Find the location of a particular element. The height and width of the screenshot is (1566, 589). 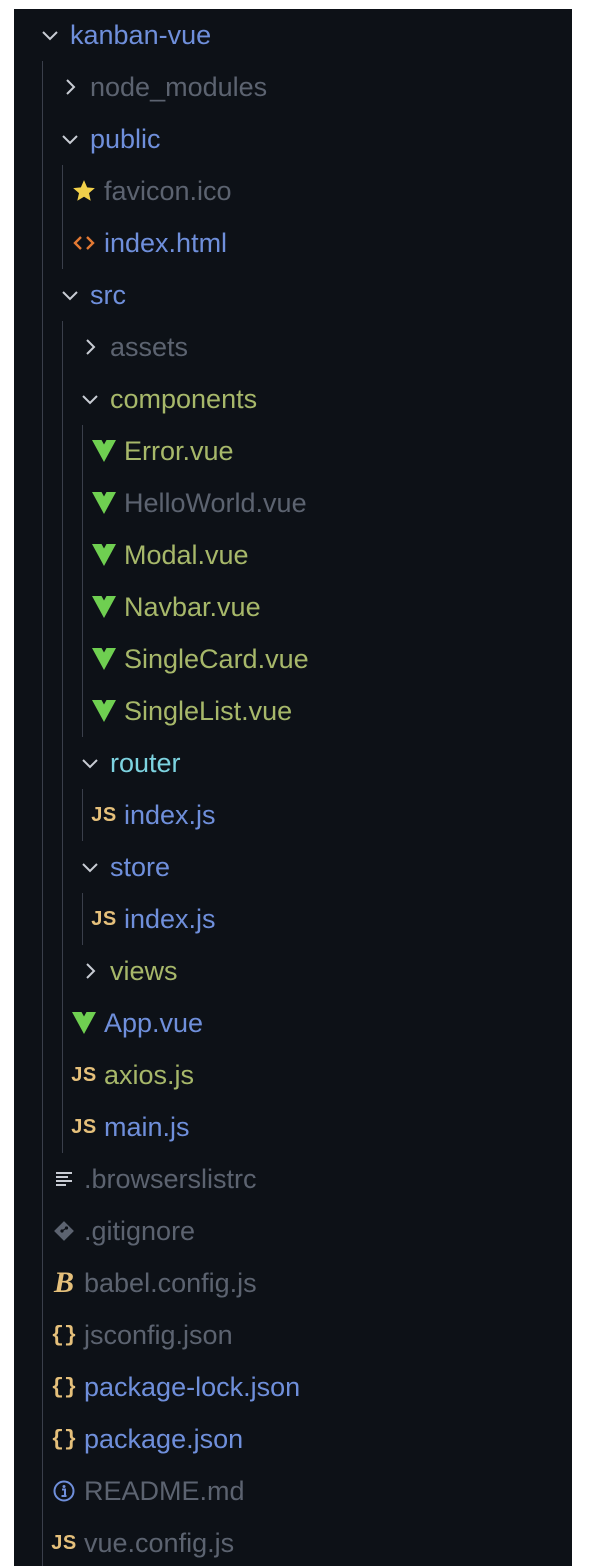

file-label: .gitignore is located at coordinates (140, 1231).